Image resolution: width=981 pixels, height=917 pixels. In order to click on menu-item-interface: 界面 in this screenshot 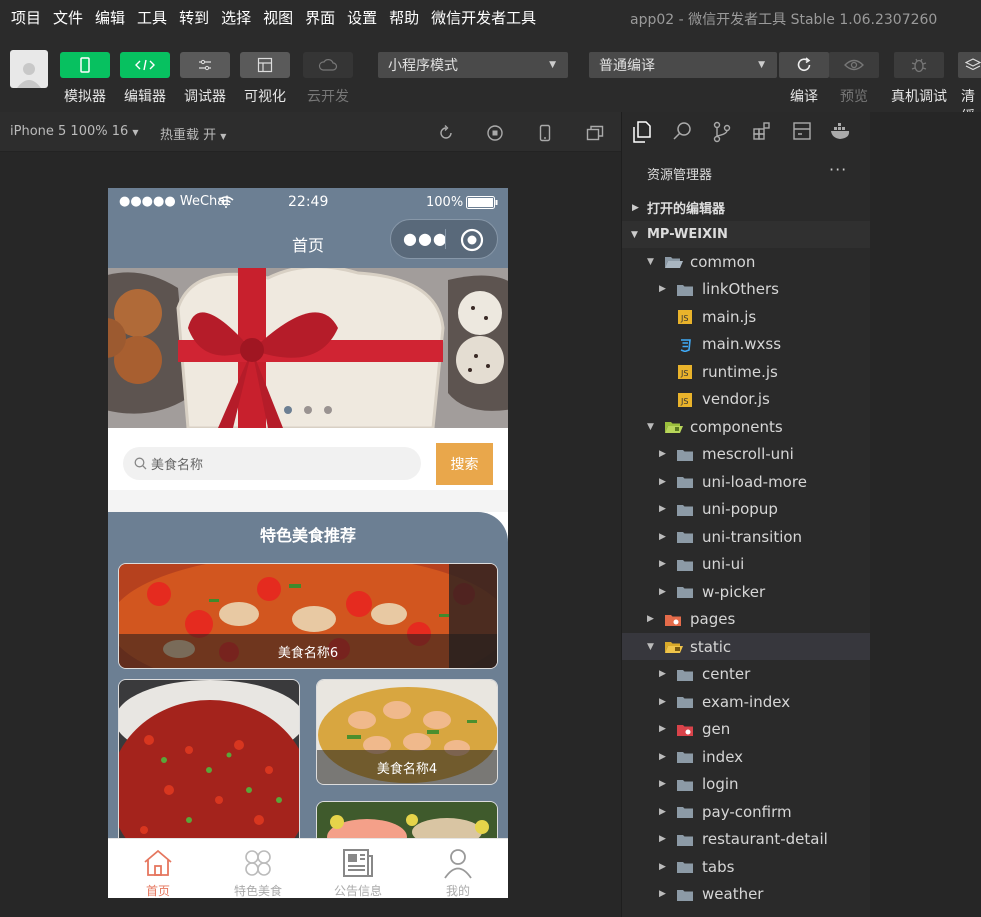, I will do `click(320, 17)`.